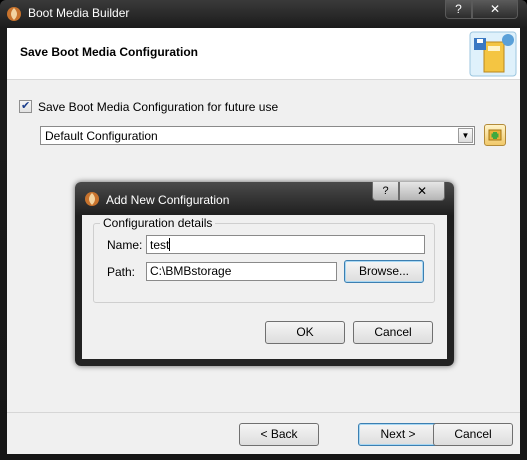 The height and width of the screenshot is (460, 527). I want to click on dialog-help-button: ?, so click(385, 191).